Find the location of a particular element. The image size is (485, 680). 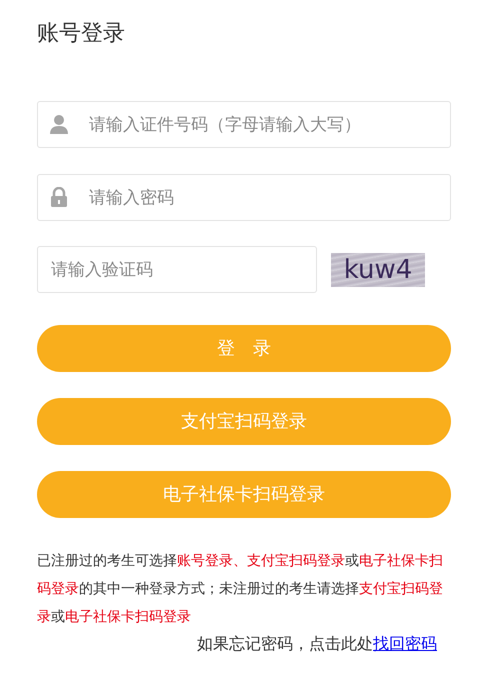

captcha-image: kuw4 is located at coordinates (378, 269).